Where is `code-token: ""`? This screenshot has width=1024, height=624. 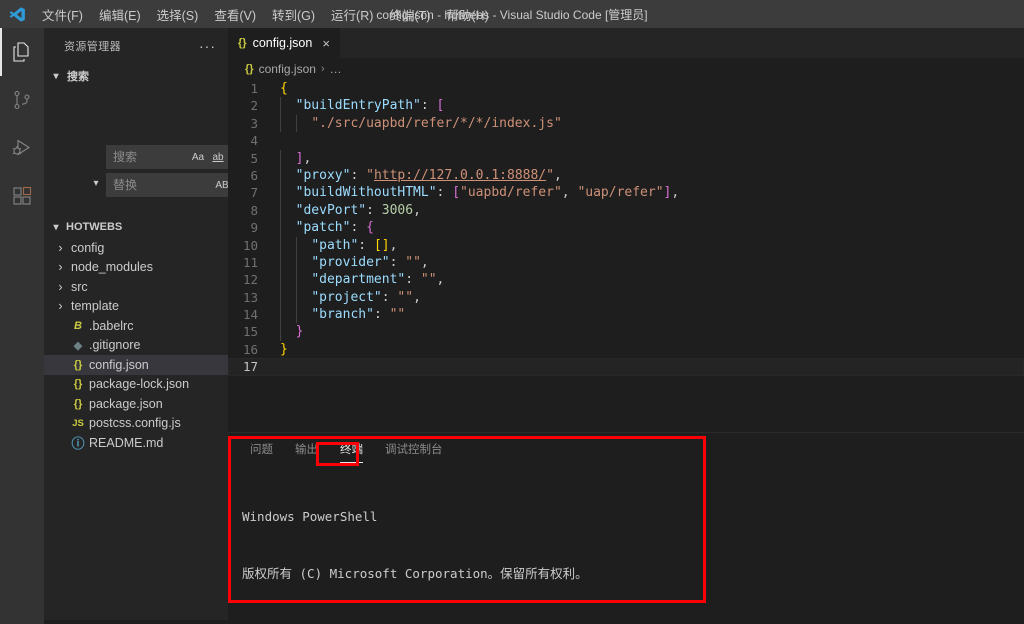 code-token: "" is located at coordinates (397, 315).